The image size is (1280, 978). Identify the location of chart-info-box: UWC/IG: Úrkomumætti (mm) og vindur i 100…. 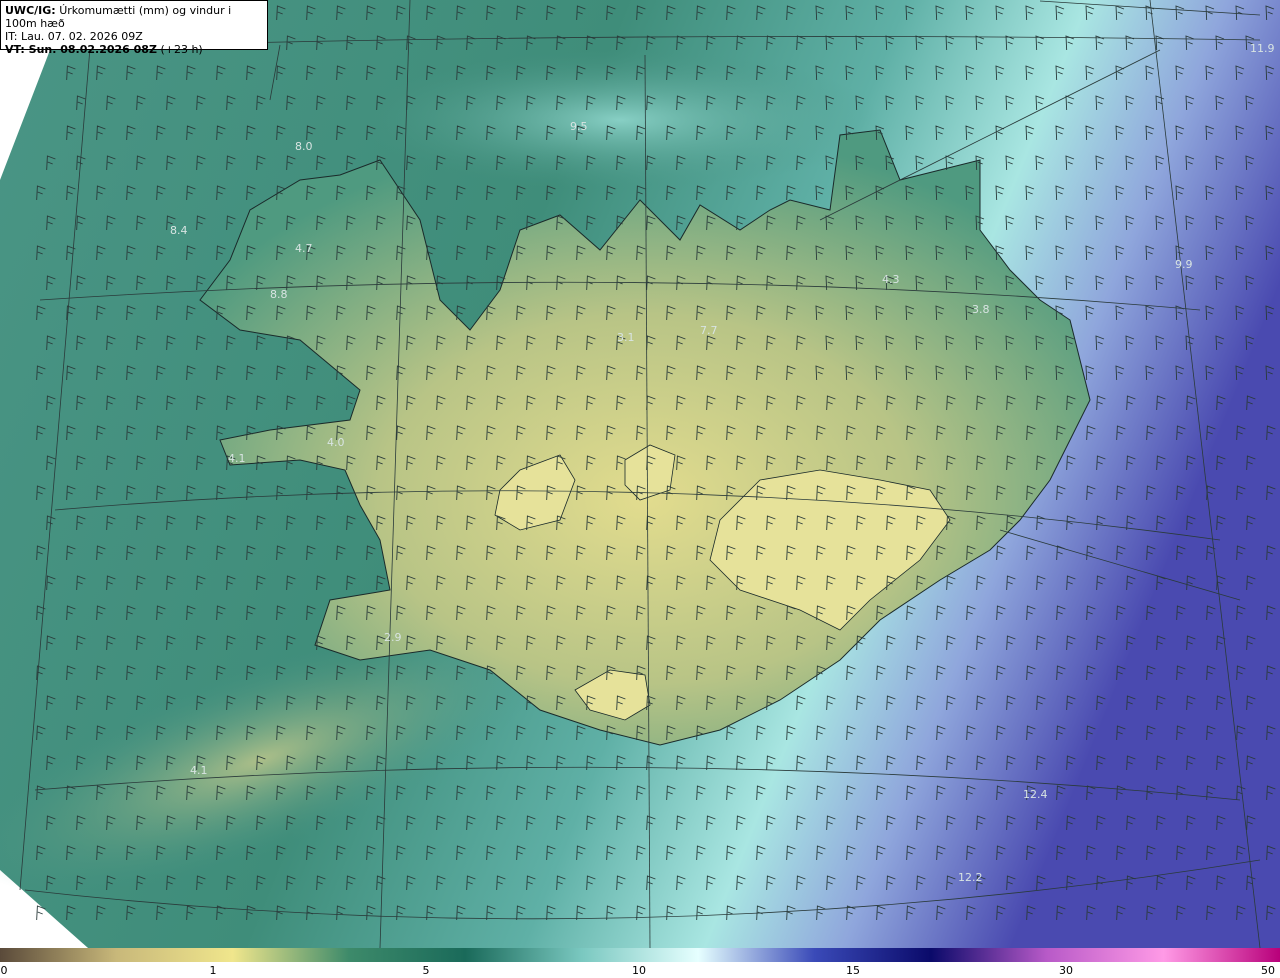
(134, 28).